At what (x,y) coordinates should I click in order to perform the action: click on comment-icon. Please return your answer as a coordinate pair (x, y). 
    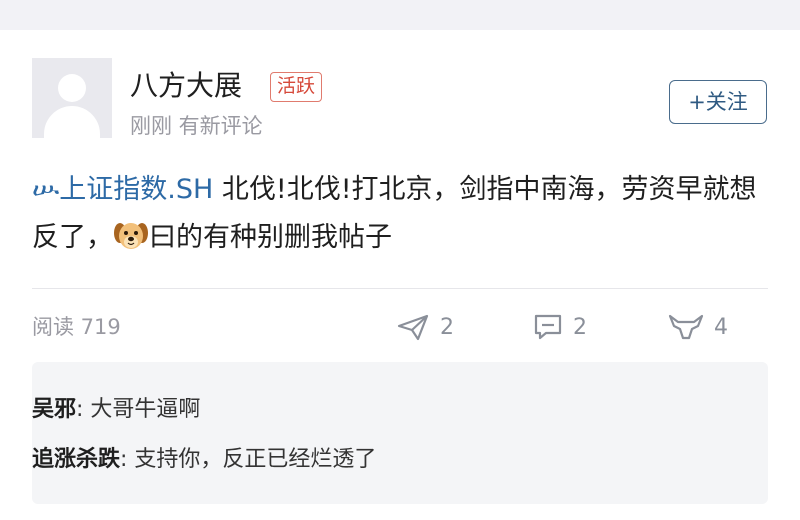
    Looking at the image, I should click on (548, 327).